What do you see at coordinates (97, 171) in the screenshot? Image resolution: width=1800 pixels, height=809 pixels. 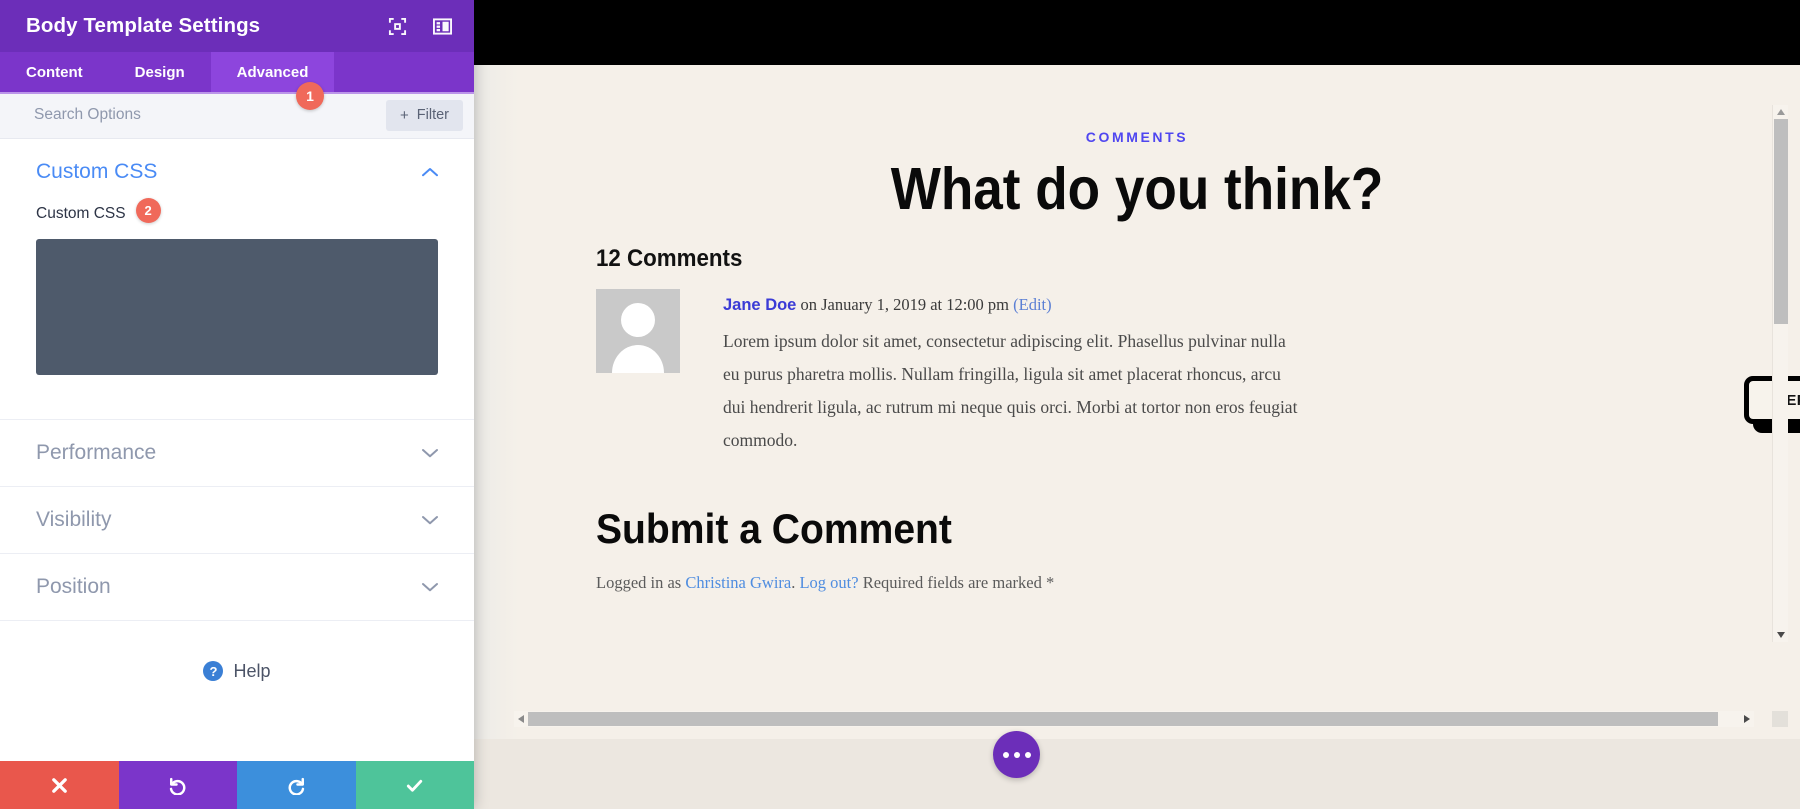 I see `section-title-custom-css: Custom CSS` at bounding box center [97, 171].